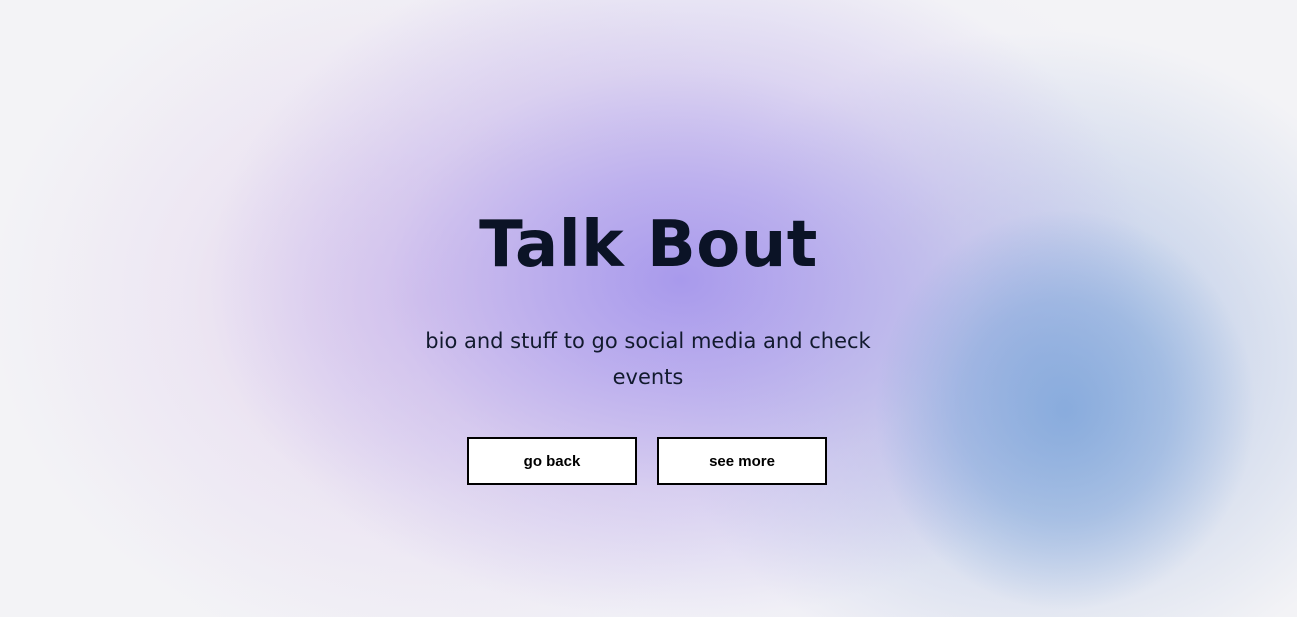 The width and height of the screenshot is (1297, 617). I want to click on page-title: Talk Bout, so click(648, 245).